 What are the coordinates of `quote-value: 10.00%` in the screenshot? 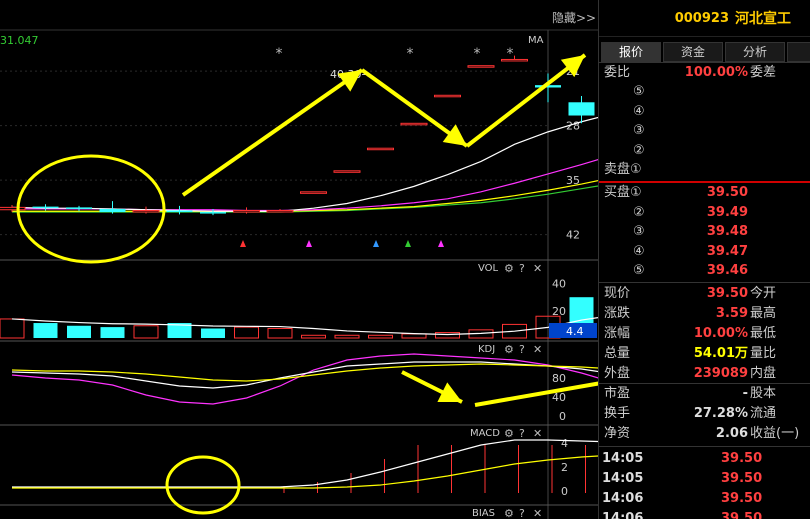 It's located at (720, 333).